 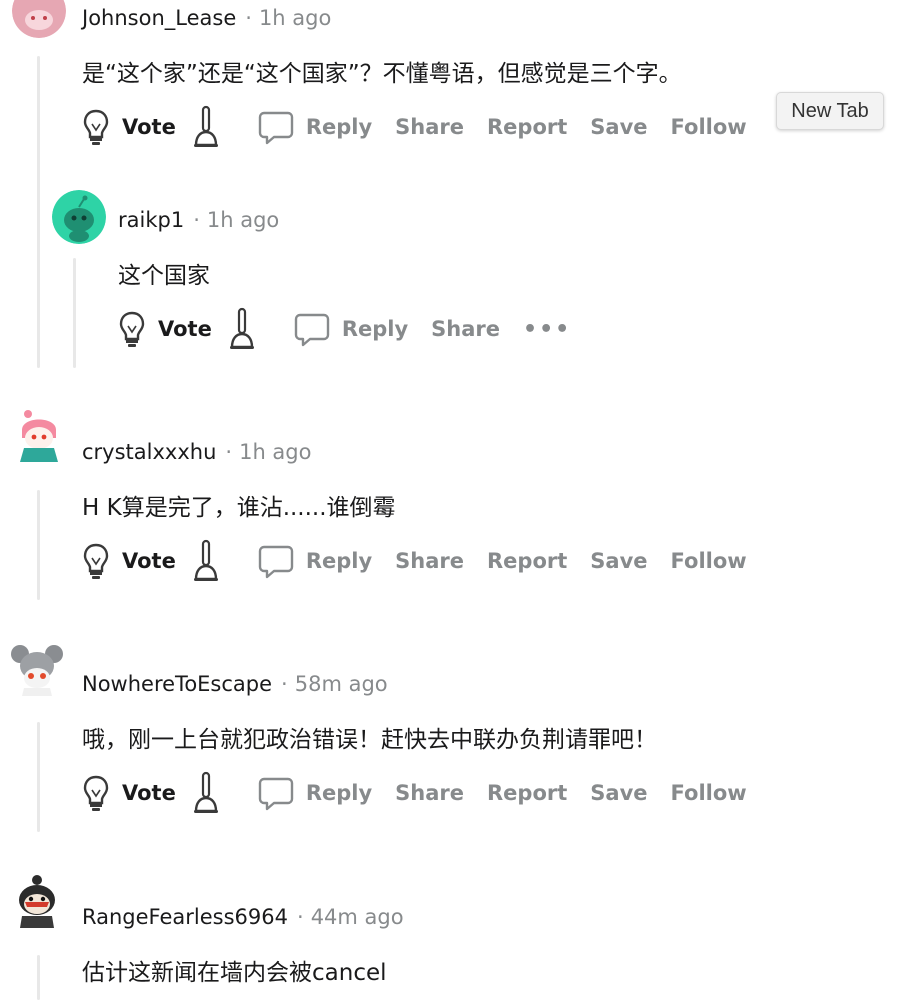 I want to click on username: NowhereToEscape, so click(x=177, y=684).